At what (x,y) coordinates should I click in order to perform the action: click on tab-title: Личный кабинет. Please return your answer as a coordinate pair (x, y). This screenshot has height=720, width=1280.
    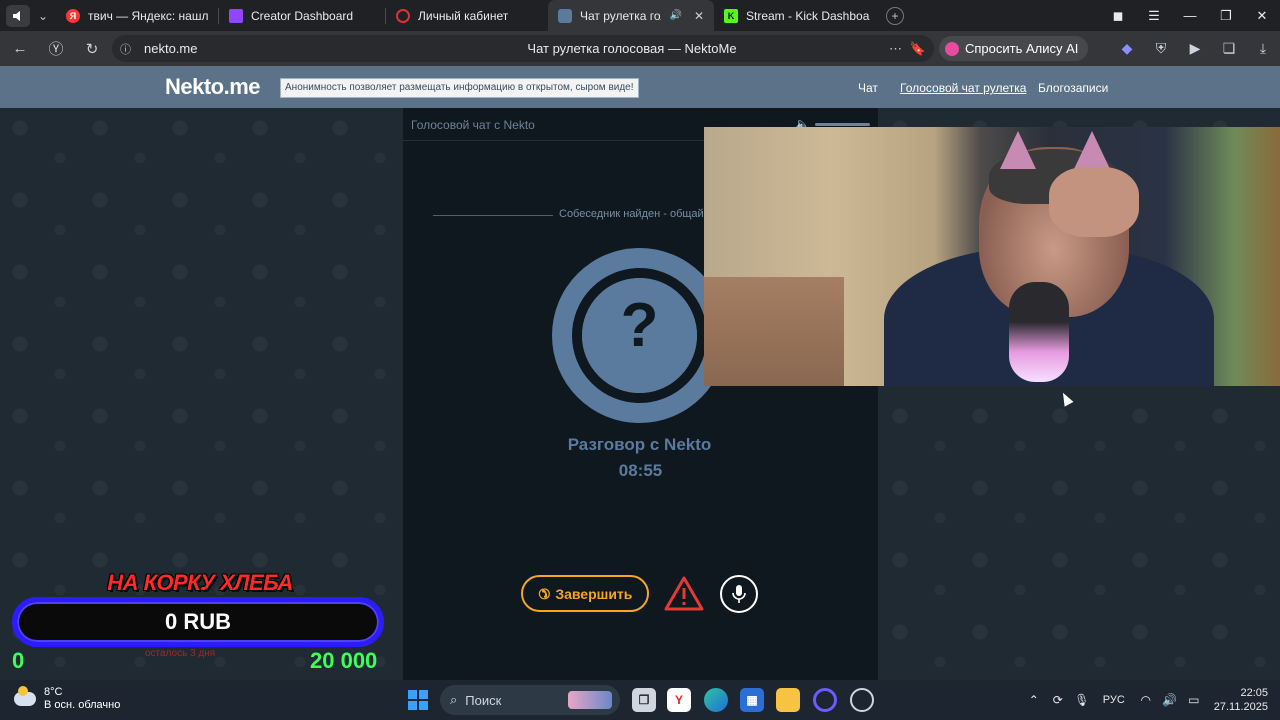
    Looking at the image, I should click on (463, 15).